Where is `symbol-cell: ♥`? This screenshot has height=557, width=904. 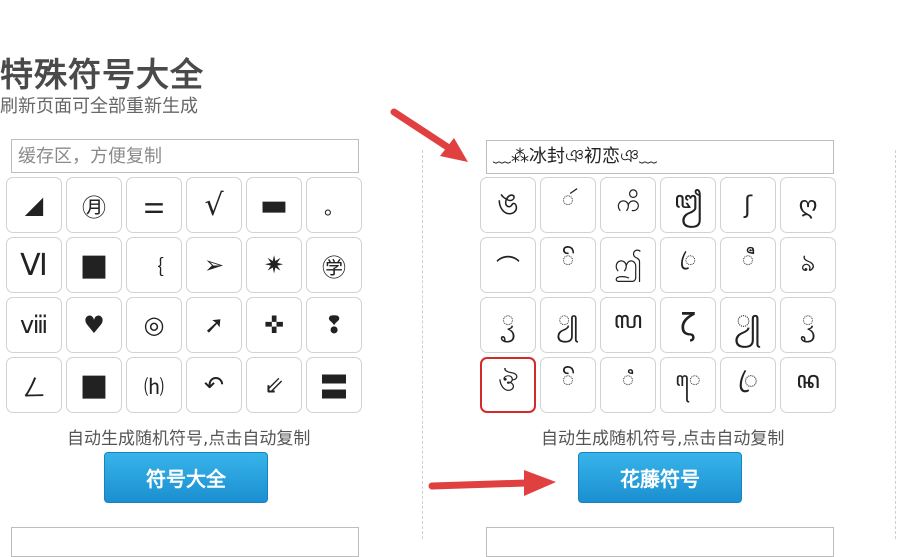 symbol-cell: ♥ is located at coordinates (94, 325).